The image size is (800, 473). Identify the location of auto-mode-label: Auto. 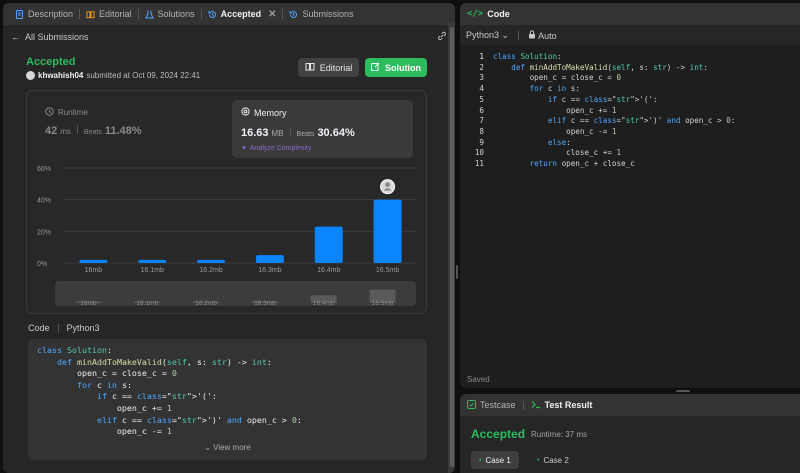
(547, 35).